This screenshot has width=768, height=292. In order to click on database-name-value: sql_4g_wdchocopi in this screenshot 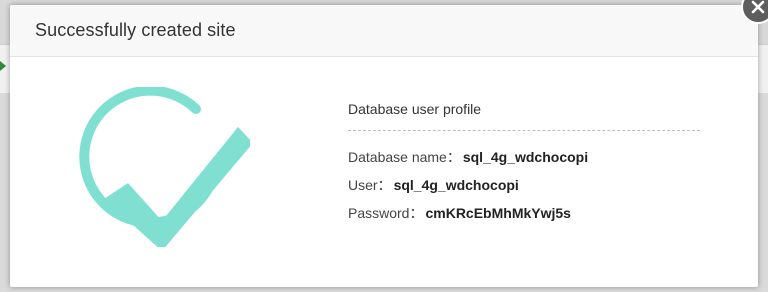, I will do `click(525, 157)`.